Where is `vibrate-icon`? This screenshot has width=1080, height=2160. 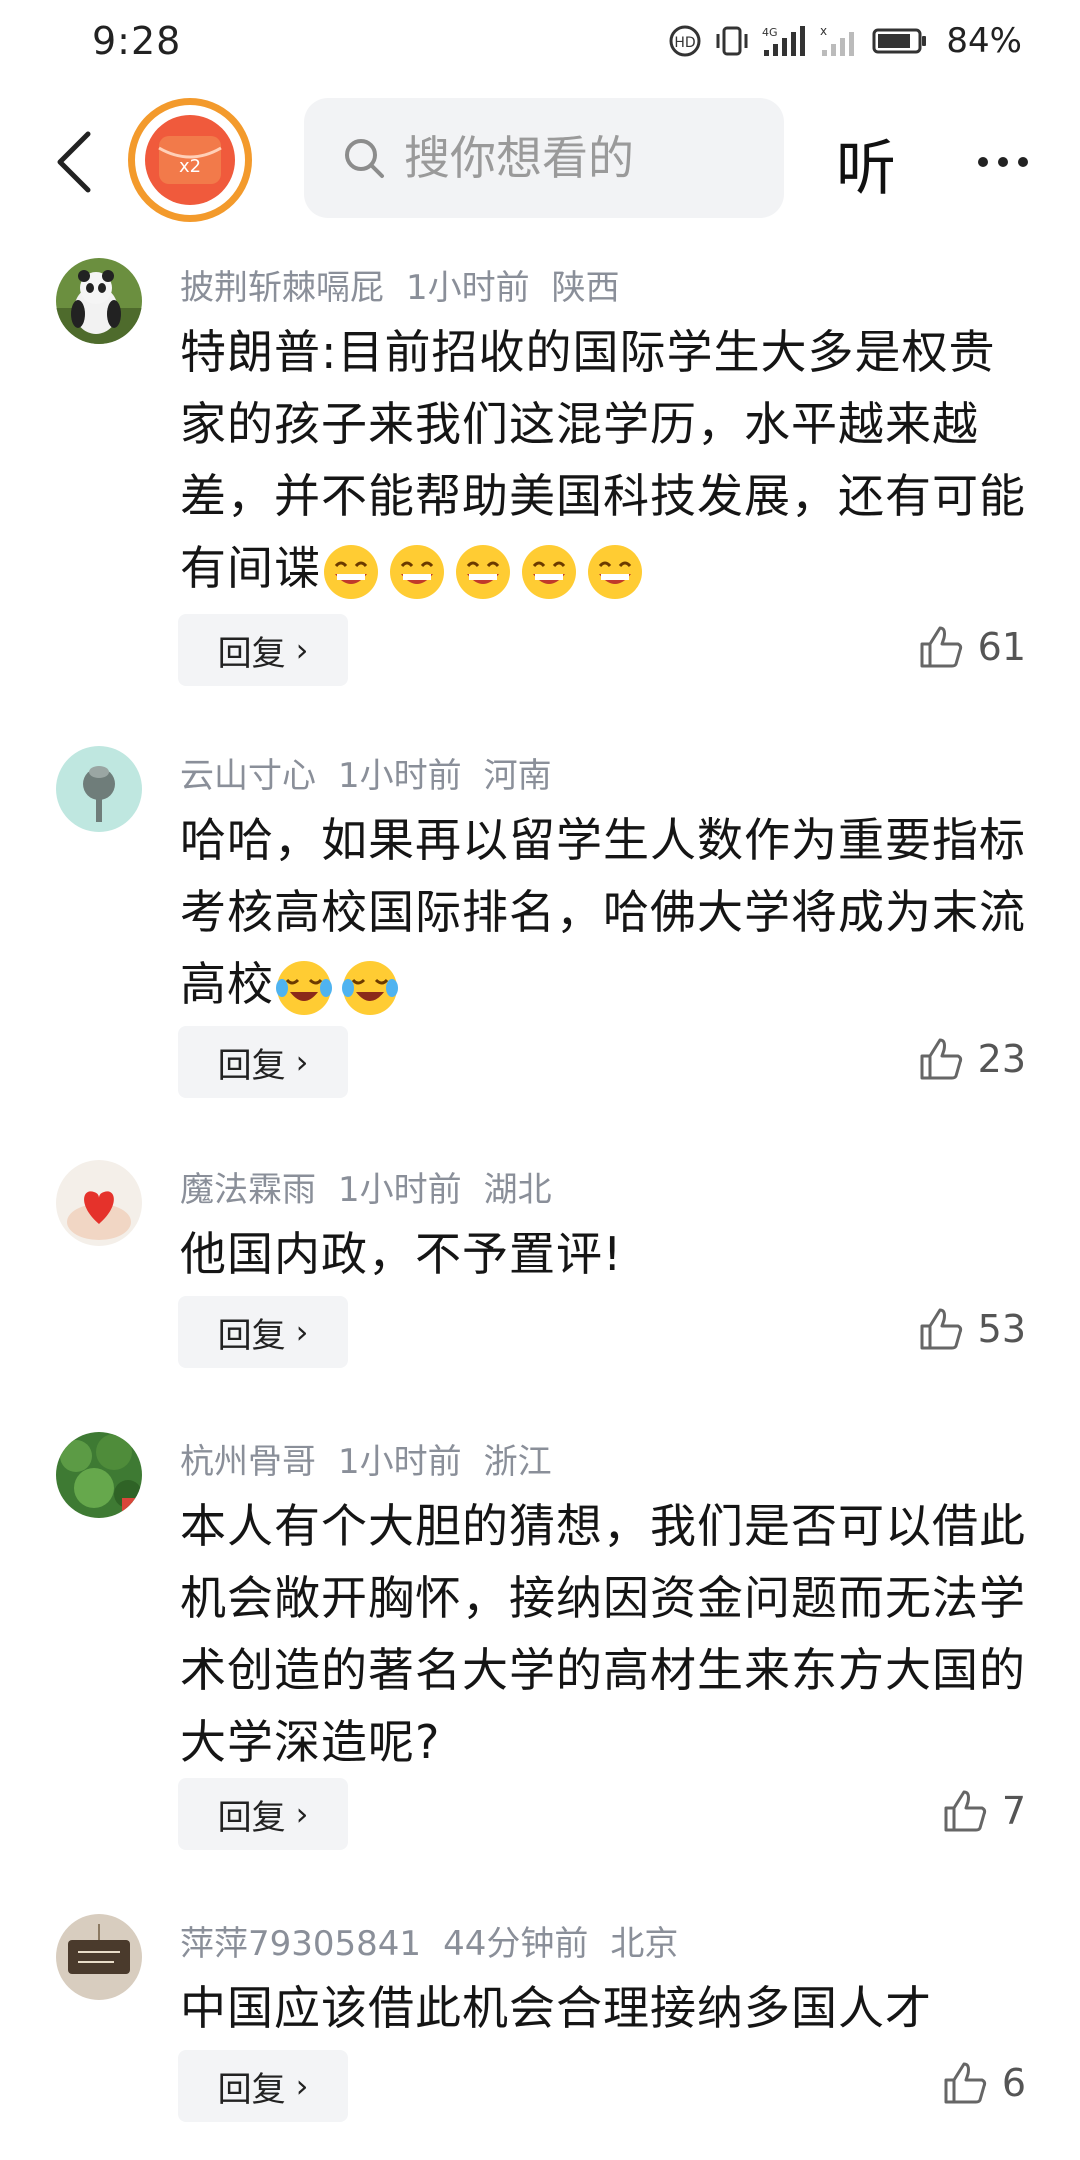 vibrate-icon is located at coordinates (732, 41).